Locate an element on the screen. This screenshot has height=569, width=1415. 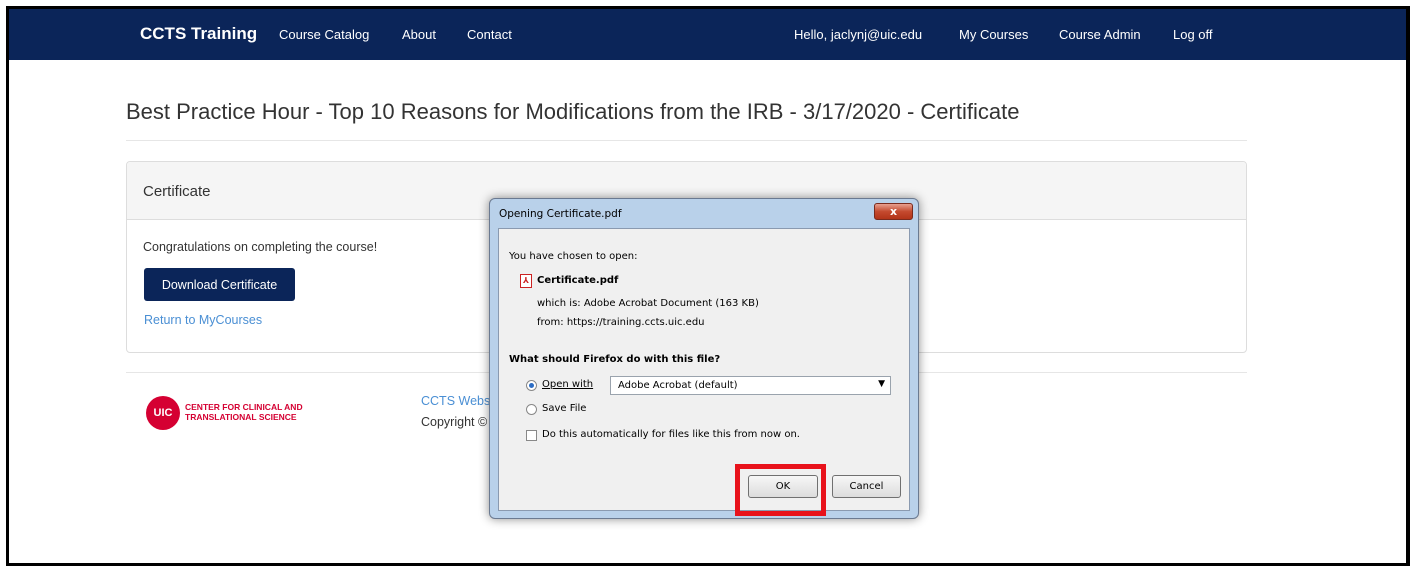
nav-about: About is located at coordinates (419, 34).